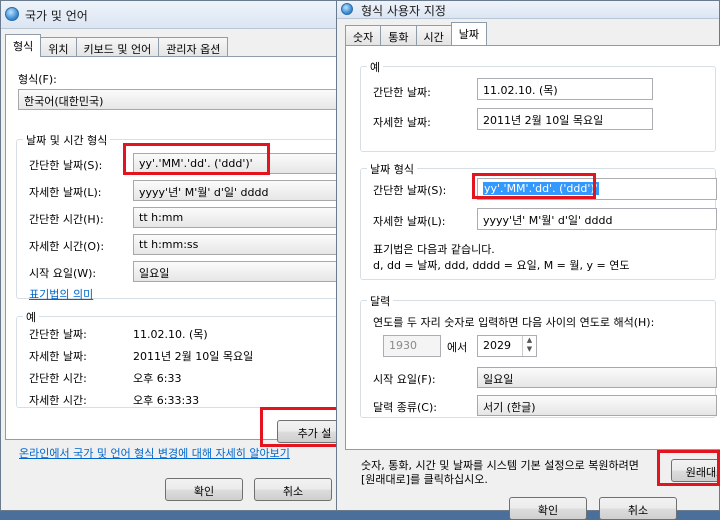 This screenshot has width=720, height=520. What do you see at coordinates (548, 220) in the screenshot?
I see `front-long-date-value: yyyy'년' M'월' d'일' dddd` at bounding box center [548, 220].